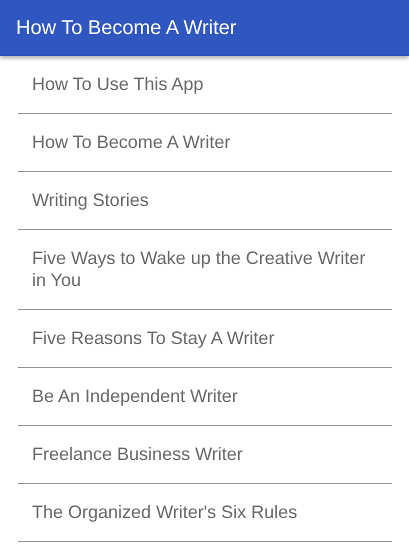 This screenshot has height=557, width=409. Describe the element at coordinates (205, 85) in the screenshot. I see `list-item: How To Use This App` at that location.